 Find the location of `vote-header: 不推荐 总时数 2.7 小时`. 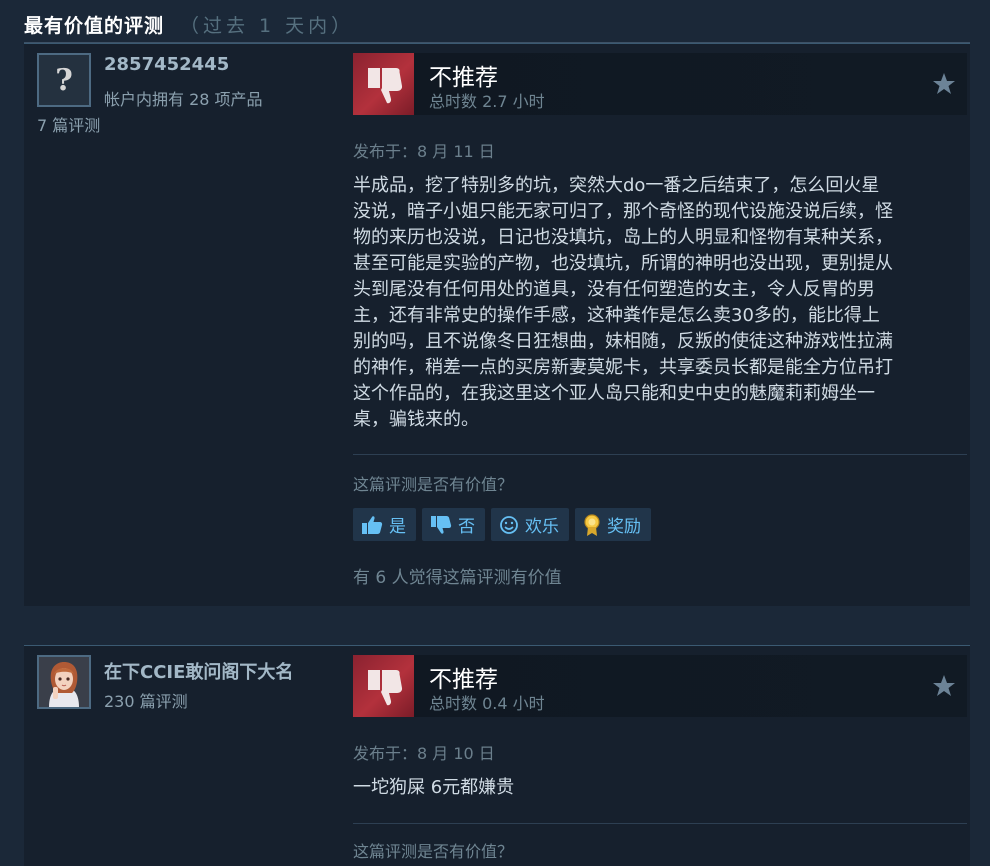

vote-header: 不推荐 总时数 2.7 小时 is located at coordinates (660, 84).